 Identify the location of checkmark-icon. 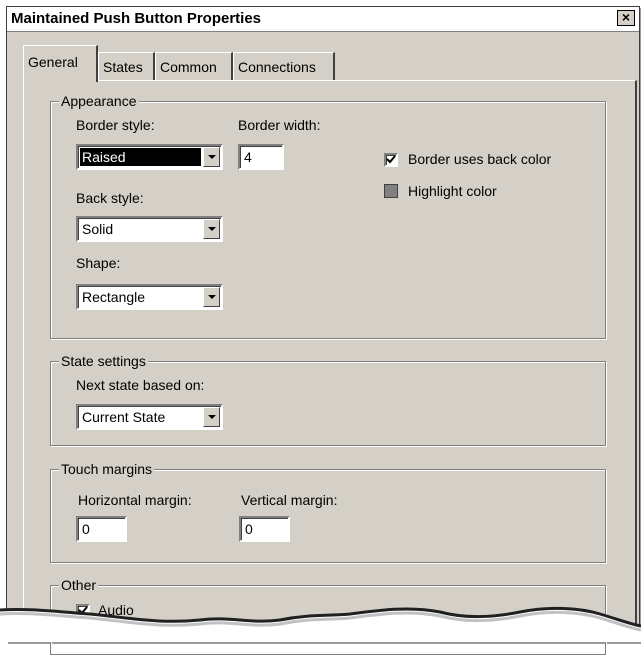
(391, 159).